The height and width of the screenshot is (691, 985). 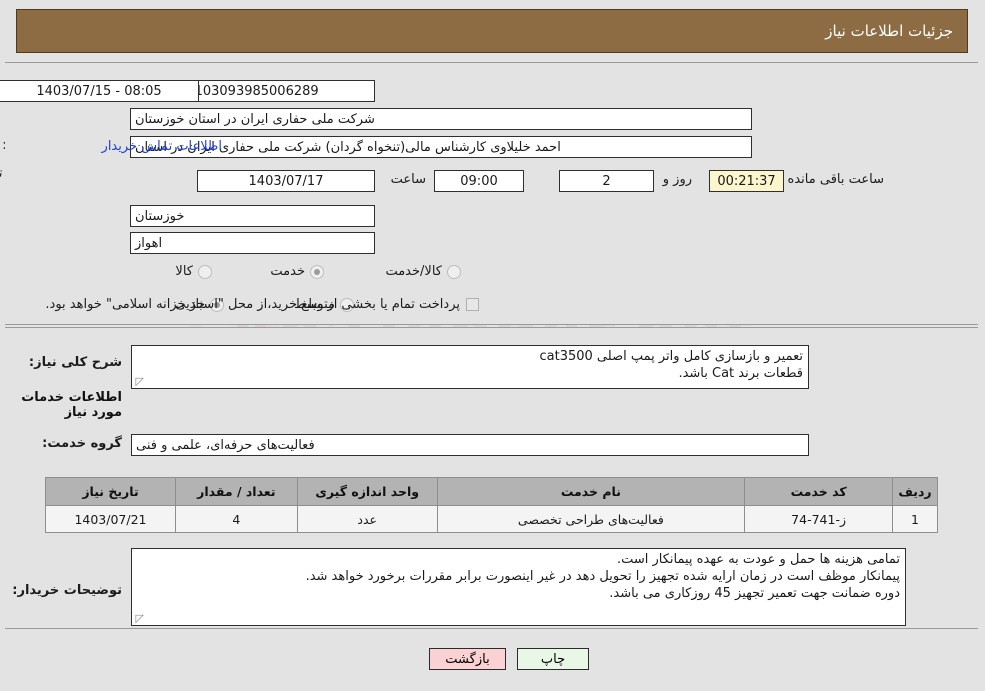 What do you see at coordinates (206, 271) in the screenshot?
I see `radio-icon-goods` at bounding box center [206, 271].